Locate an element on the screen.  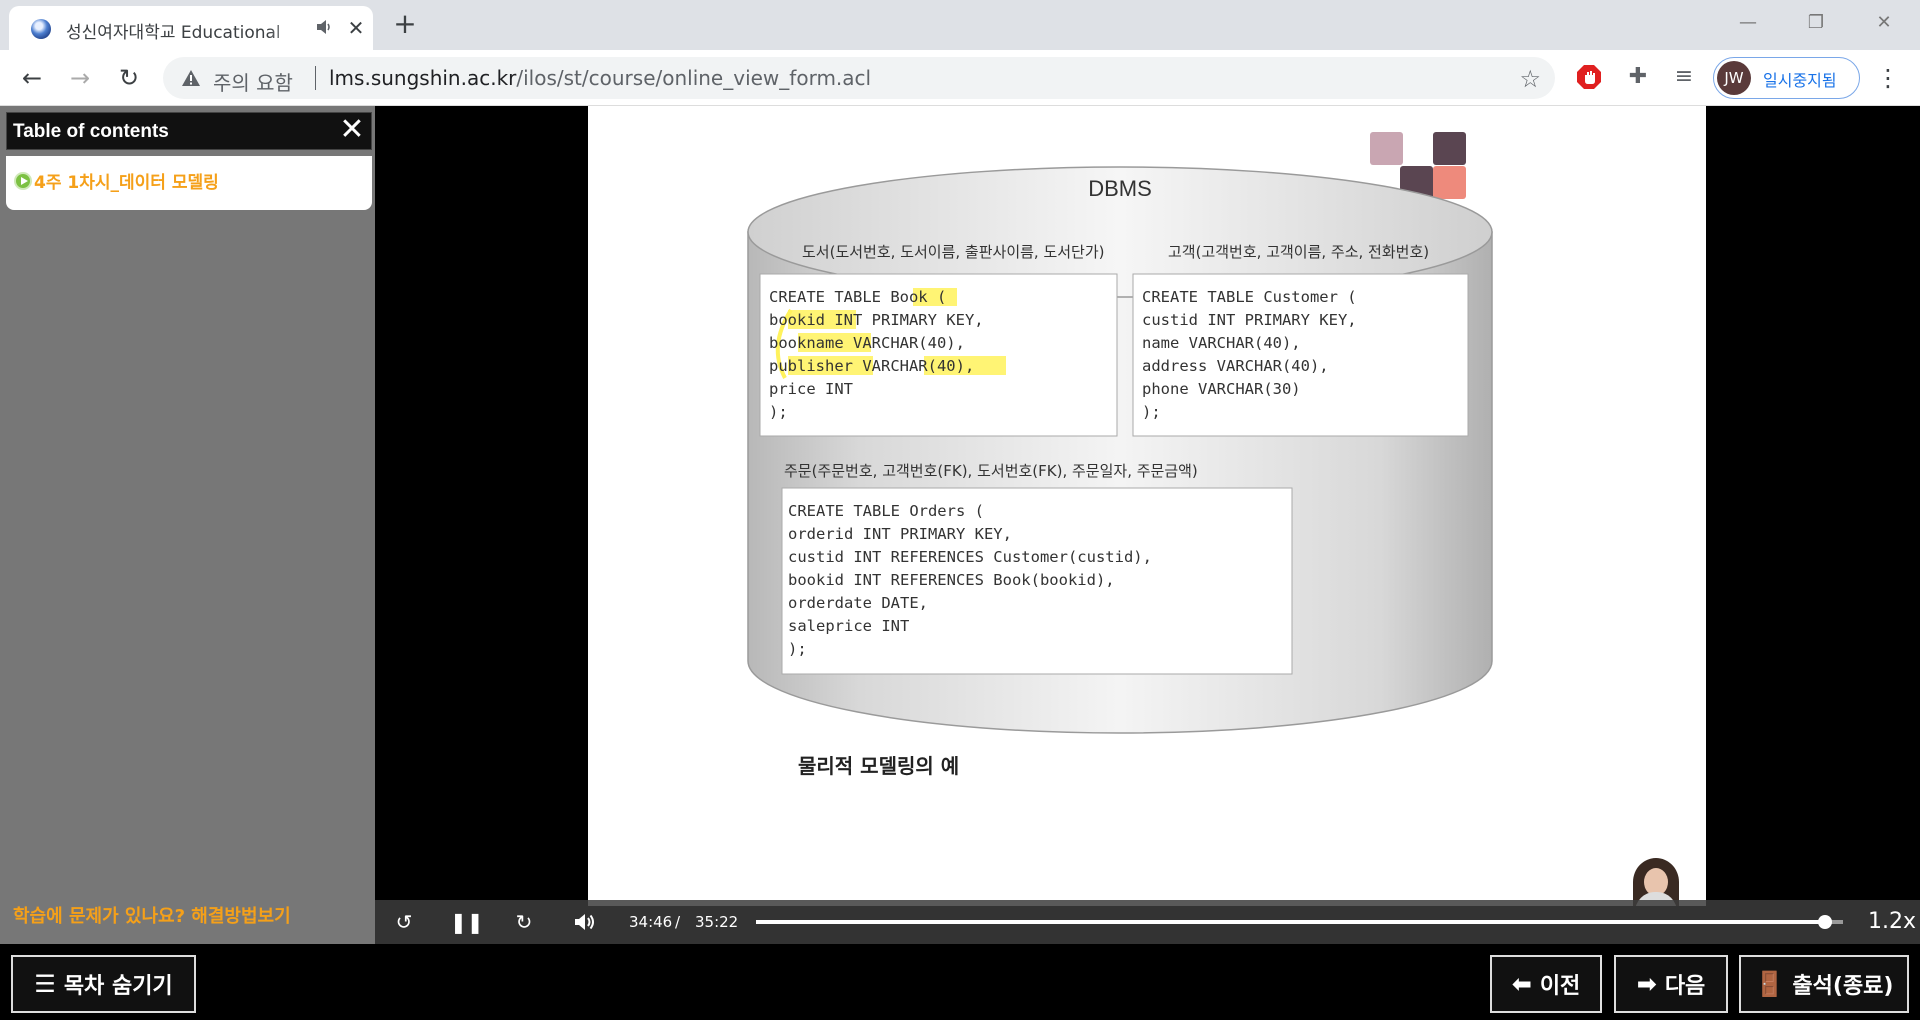
help-link: 학습에 문제가 있나요? 해결방법보기 is located at coordinates (152, 915).